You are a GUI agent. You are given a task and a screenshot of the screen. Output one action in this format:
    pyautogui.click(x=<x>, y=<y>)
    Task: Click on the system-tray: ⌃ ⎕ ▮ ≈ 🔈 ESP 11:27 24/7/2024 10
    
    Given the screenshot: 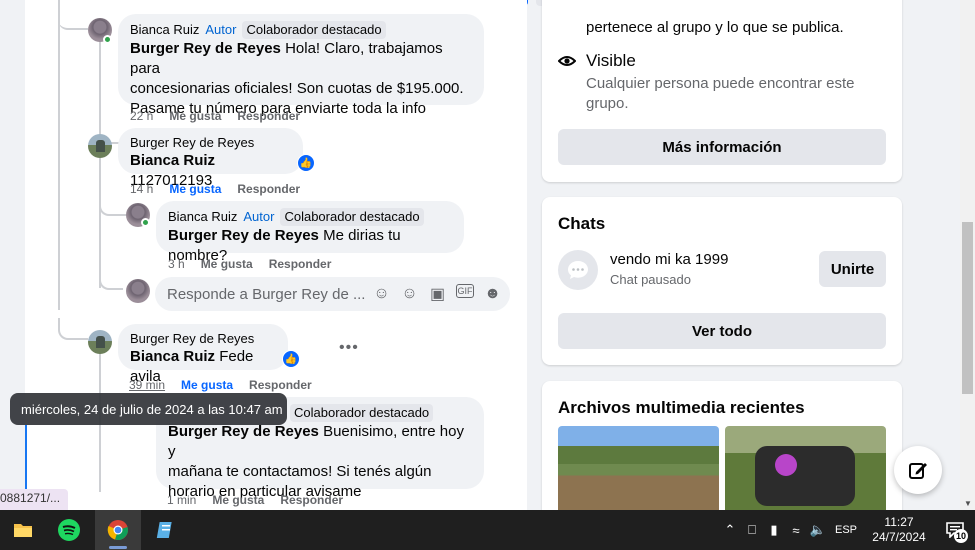 What is the action you would take?
    pyautogui.click(x=847, y=530)
    